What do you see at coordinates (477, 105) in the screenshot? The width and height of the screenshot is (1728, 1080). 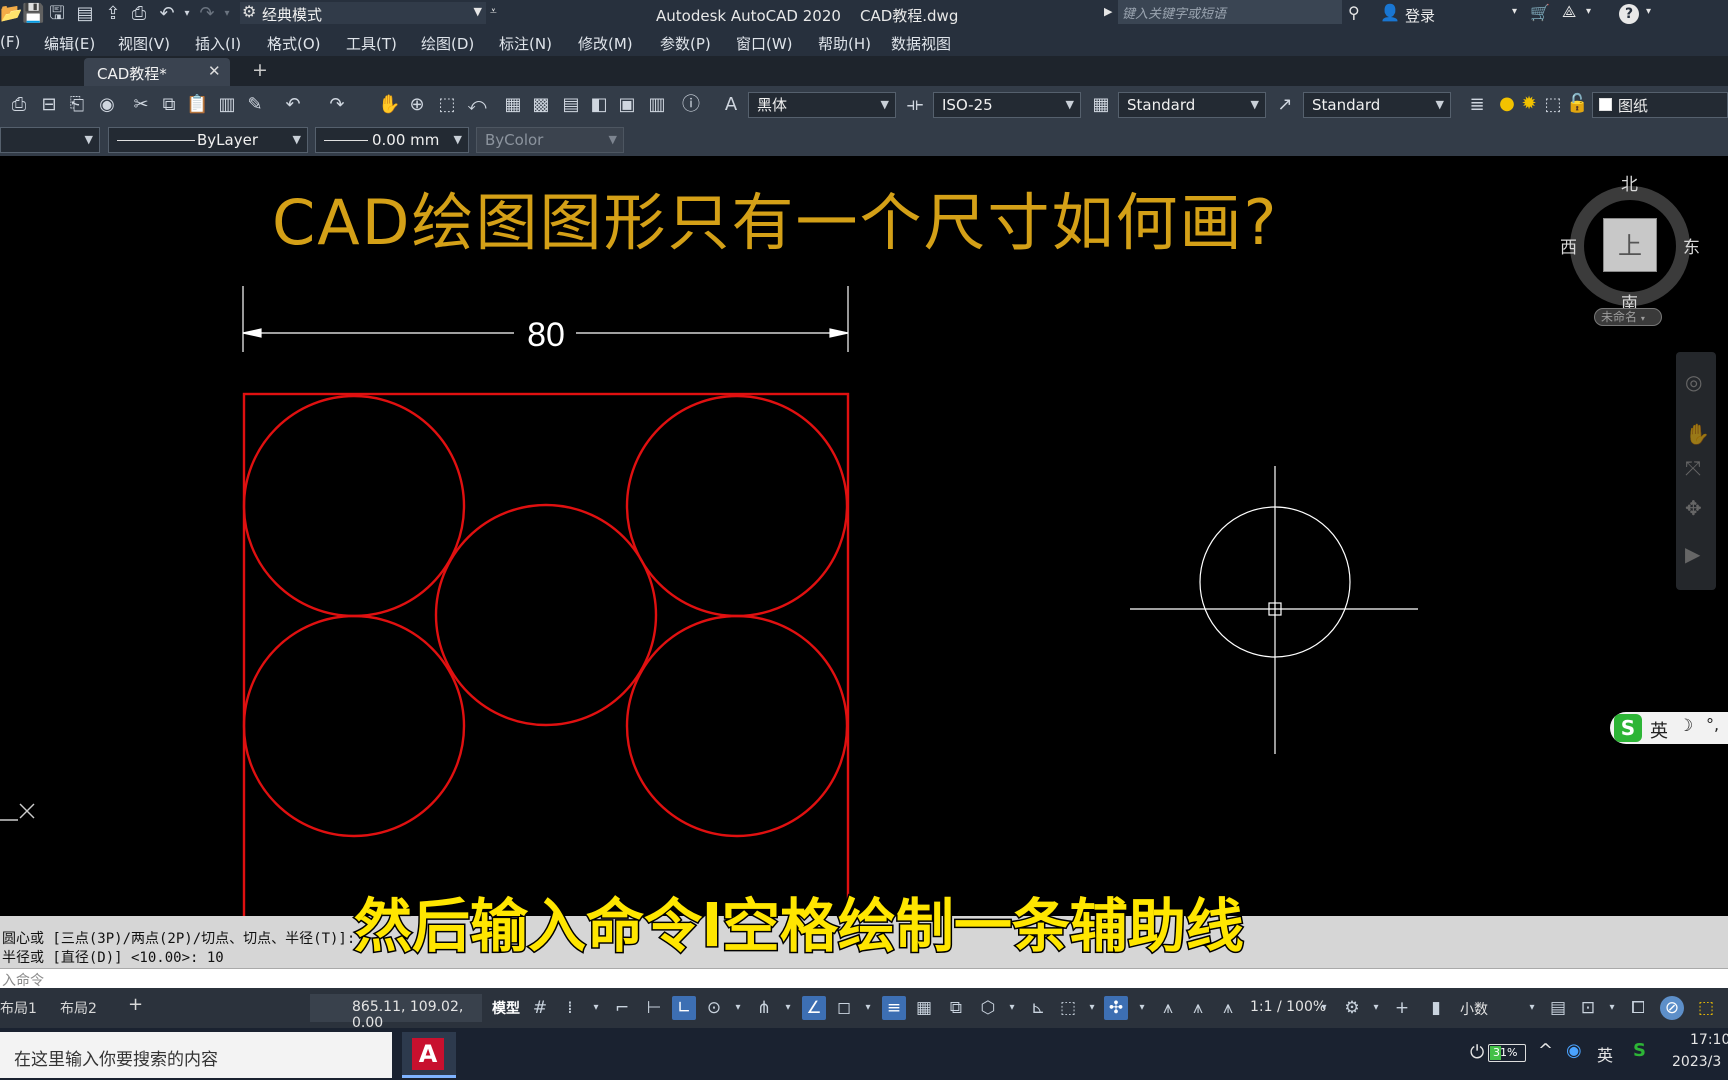 I see `zoom-previous-icon: ⤺` at bounding box center [477, 105].